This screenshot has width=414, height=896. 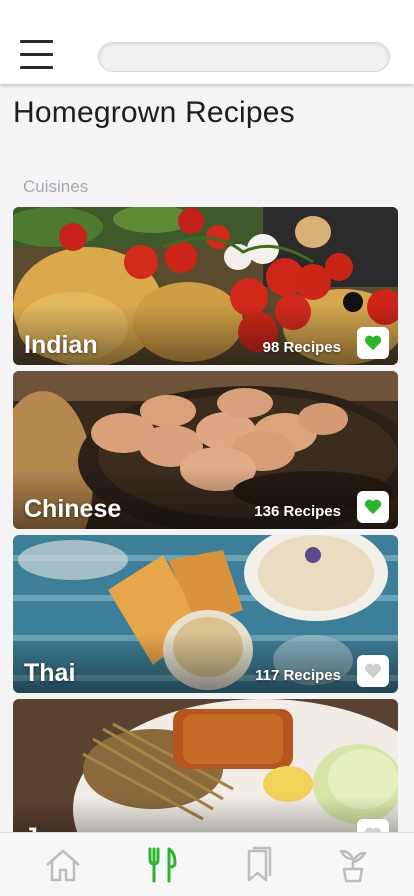 I want to click on fork-knife-icon, so click(x=162, y=865).